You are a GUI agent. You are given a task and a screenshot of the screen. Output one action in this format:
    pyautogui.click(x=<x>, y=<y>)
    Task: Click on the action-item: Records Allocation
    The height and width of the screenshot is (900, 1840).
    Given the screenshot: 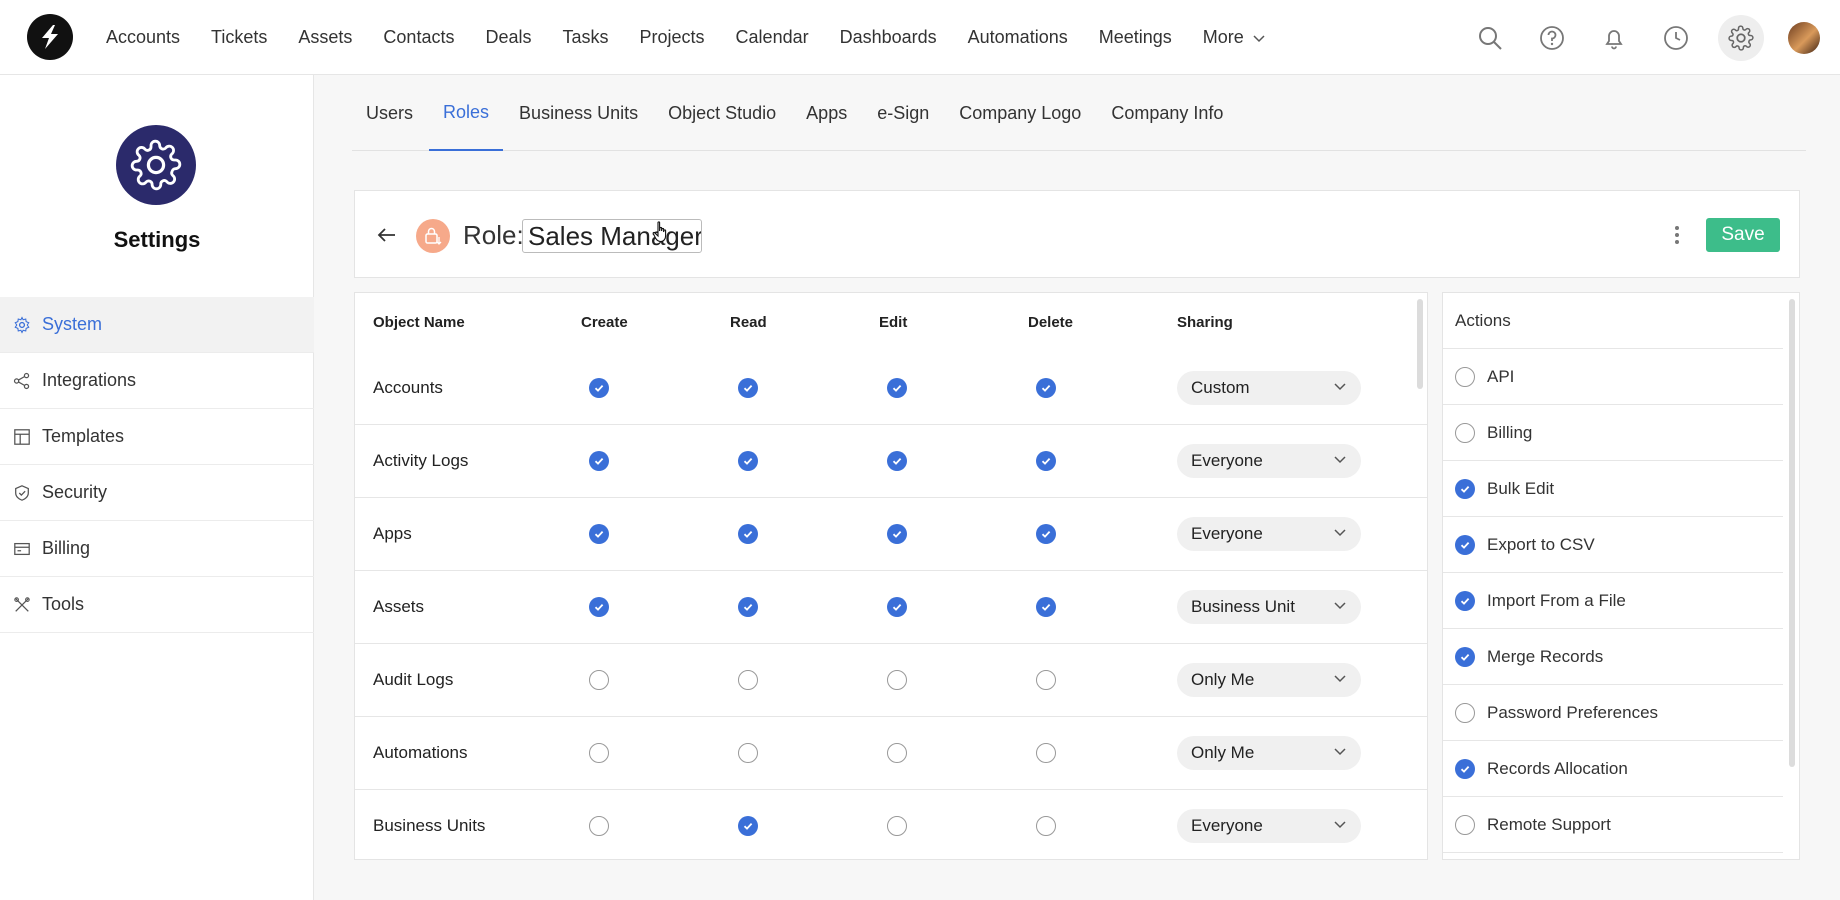 What is the action you would take?
    pyautogui.click(x=1613, y=769)
    